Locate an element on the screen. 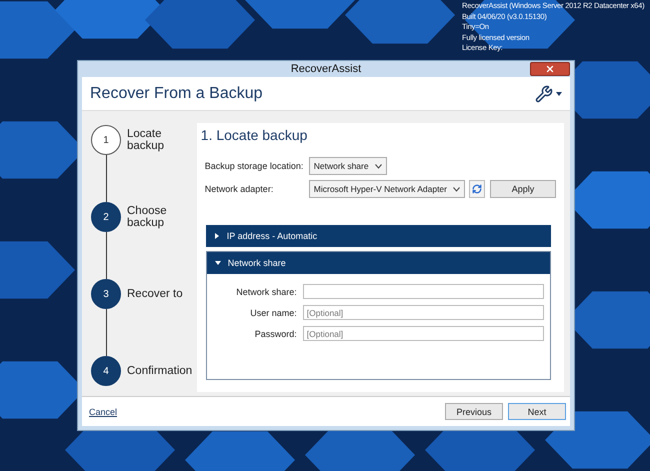 This screenshot has height=471, width=650. step-number: 2 is located at coordinates (106, 217).